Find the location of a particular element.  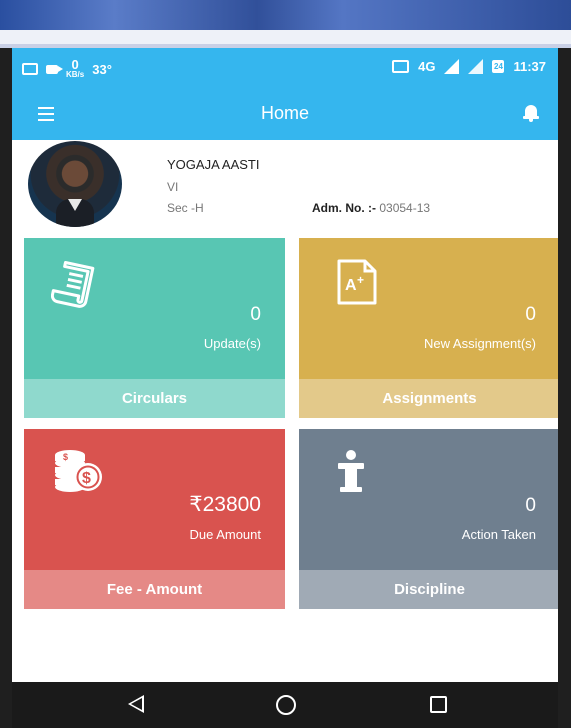

gallery-icon is located at coordinates (30, 69).